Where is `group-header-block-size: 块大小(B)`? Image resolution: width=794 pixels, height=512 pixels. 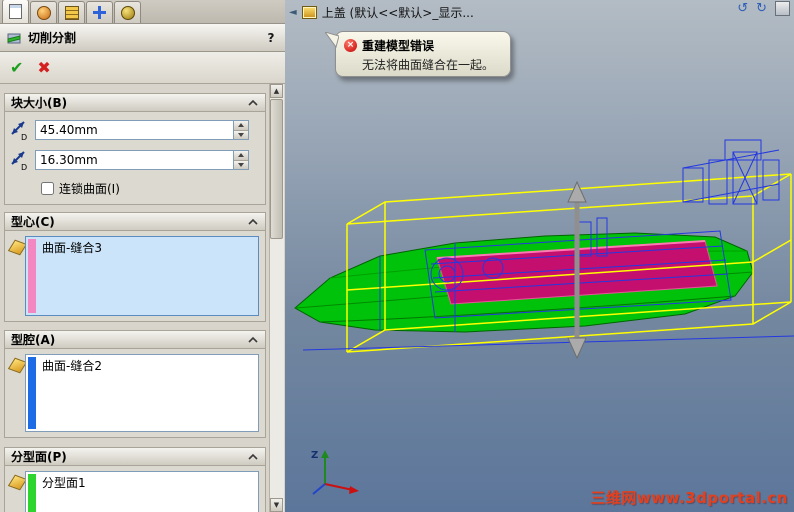
group-header-block-size: 块大小(B) is located at coordinates (135, 103).